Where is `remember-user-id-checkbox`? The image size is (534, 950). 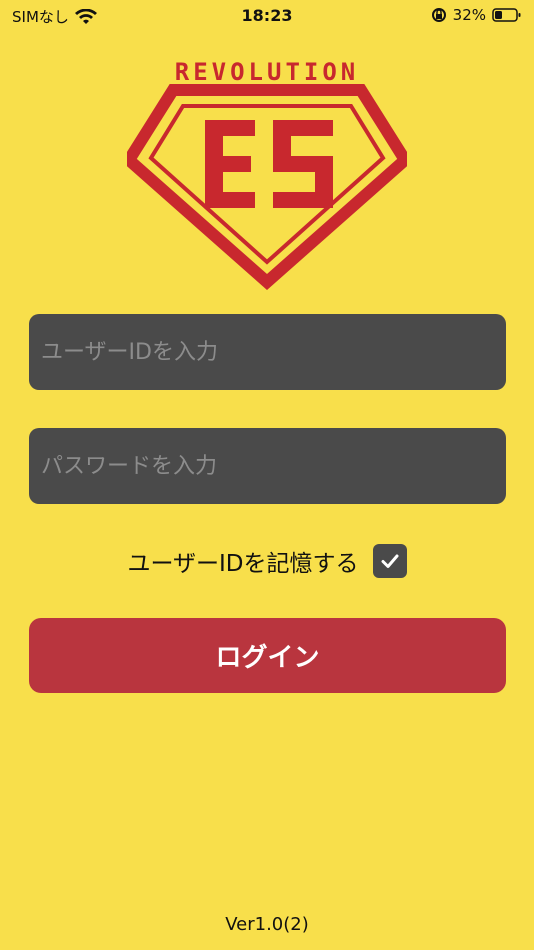 remember-user-id-checkbox is located at coordinates (389, 561).